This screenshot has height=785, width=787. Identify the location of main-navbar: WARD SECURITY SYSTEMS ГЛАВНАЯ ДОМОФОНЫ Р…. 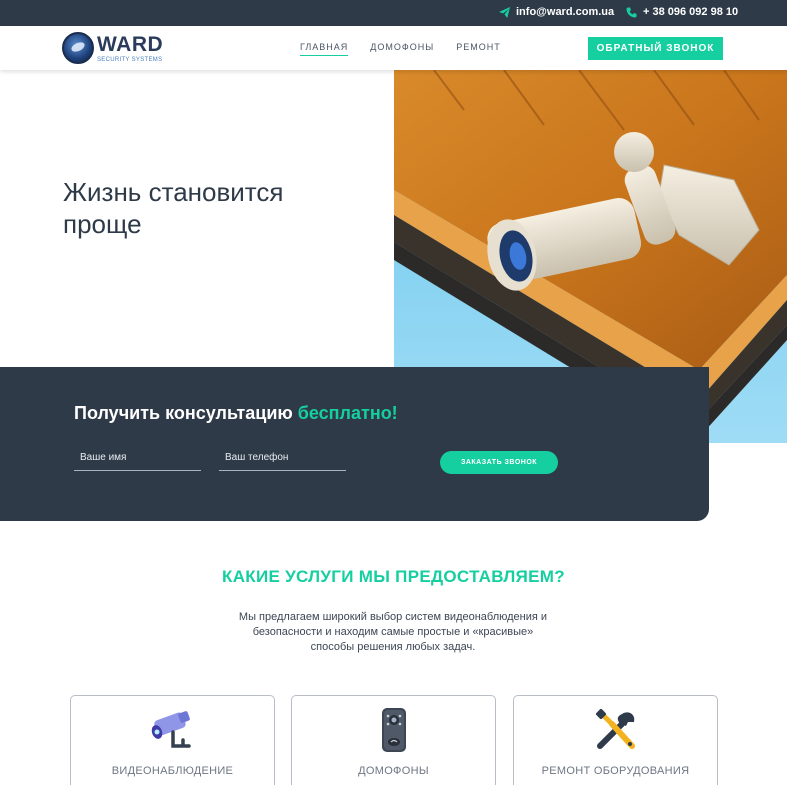
(393, 48).